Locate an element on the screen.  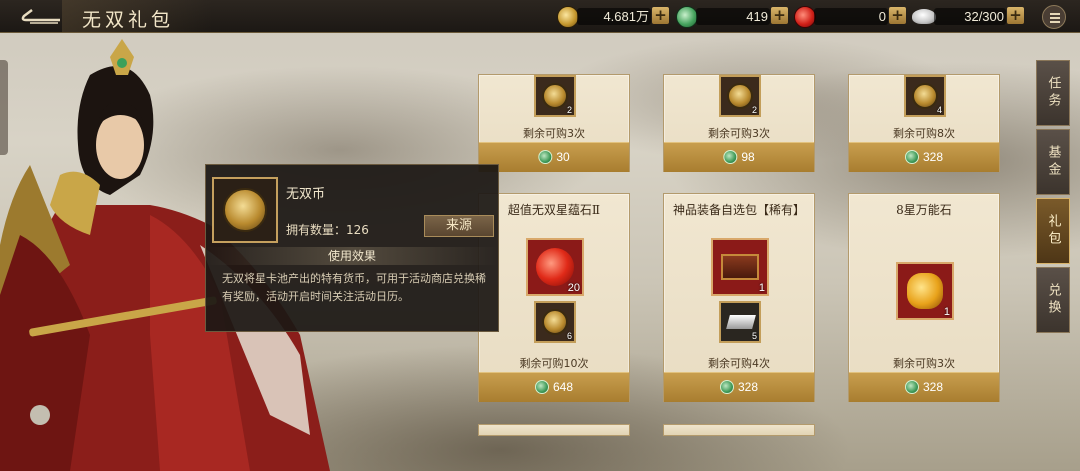
tab-exchange: 兑换 is located at coordinates (1053, 300).